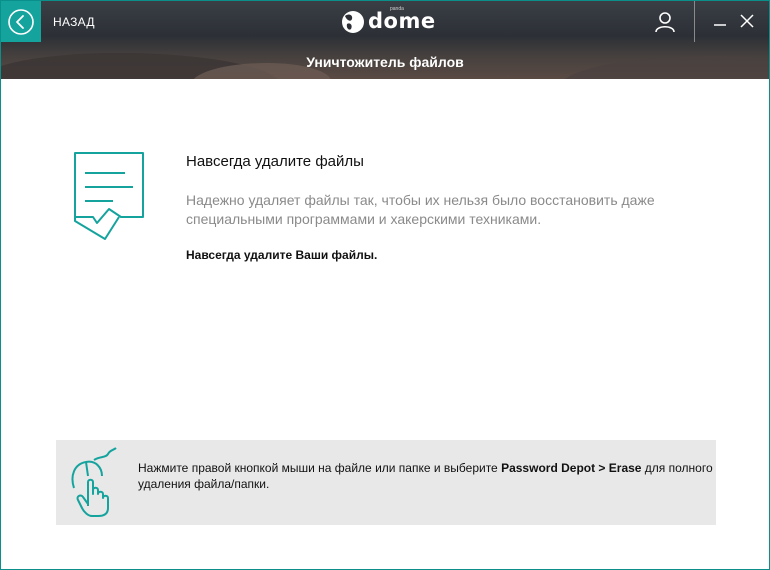 This screenshot has width=770, height=570. What do you see at coordinates (353, 22) in the screenshot?
I see `panda-logo-icon` at bounding box center [353, 22].